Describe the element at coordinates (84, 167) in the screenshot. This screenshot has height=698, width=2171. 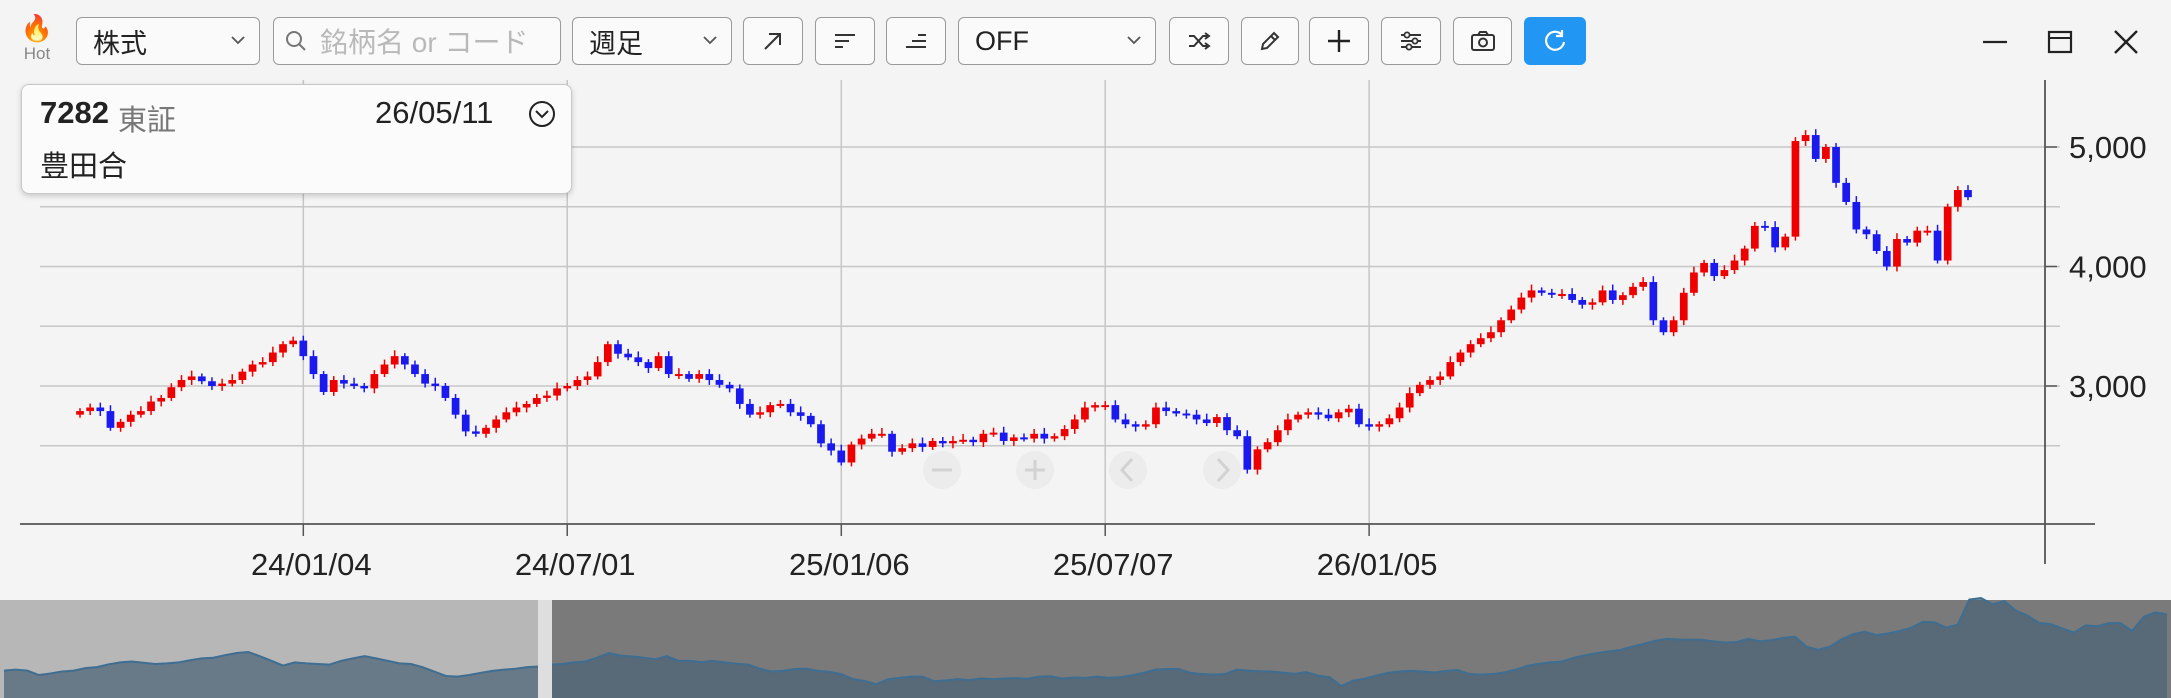
I see `stock-name: 豊田合` at that location.